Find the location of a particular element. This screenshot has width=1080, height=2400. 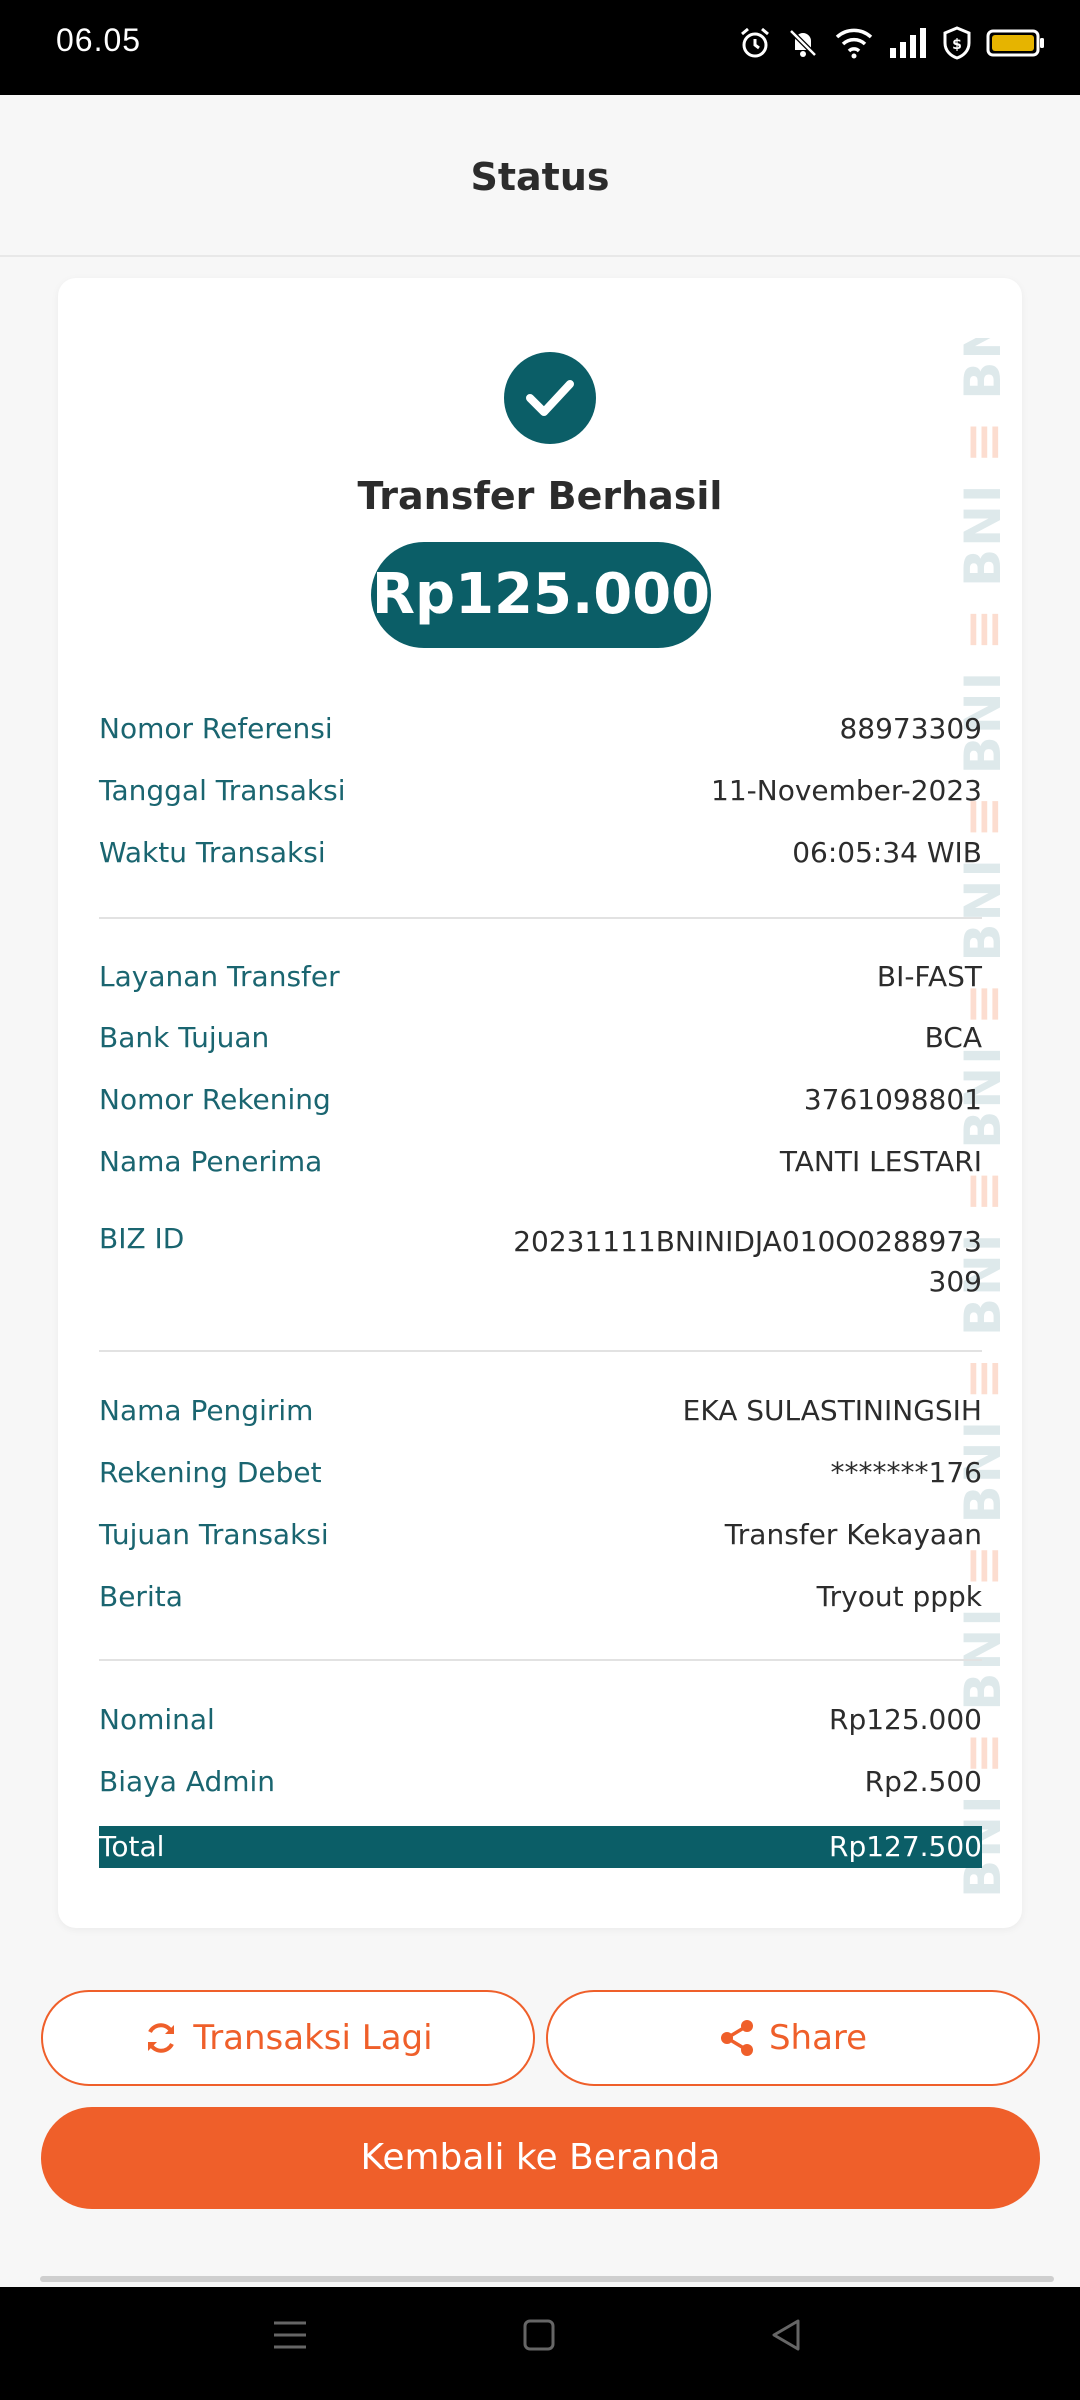

row-label: Nomor Rekening is located at coordinates (215, 1099).